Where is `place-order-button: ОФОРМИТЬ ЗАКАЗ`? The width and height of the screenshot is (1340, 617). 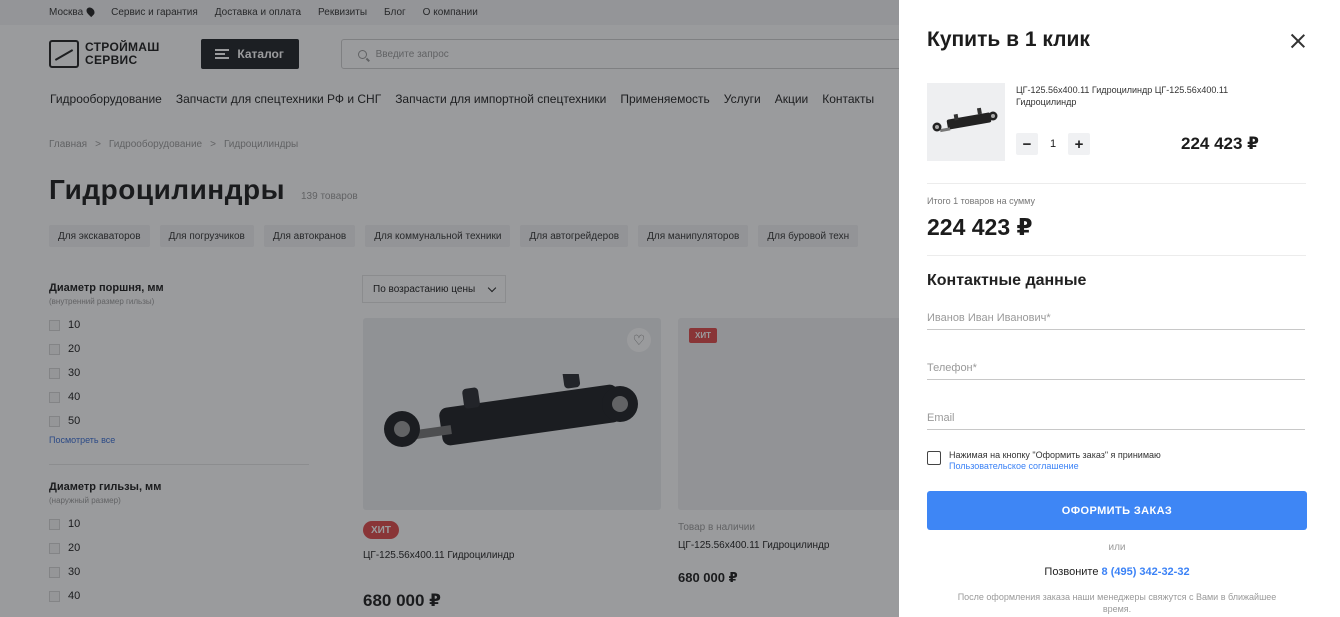
place-order-button: ОФОРМИТЬ ЗАКАЗ is located at coordinates (1117, 510).